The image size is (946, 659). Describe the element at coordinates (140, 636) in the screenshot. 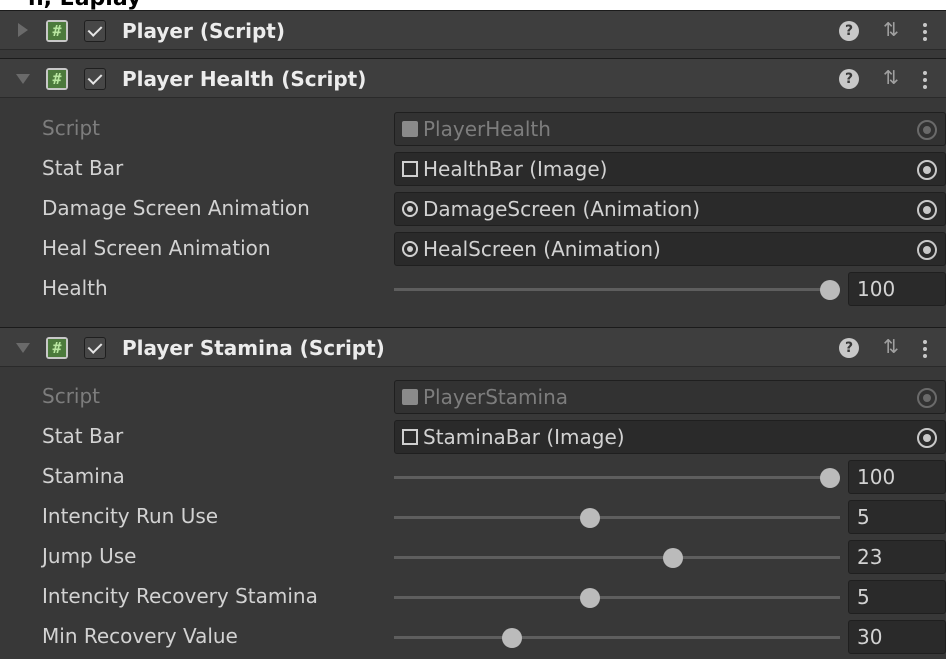

I see `field-label: Min Recovery Value` at that location.